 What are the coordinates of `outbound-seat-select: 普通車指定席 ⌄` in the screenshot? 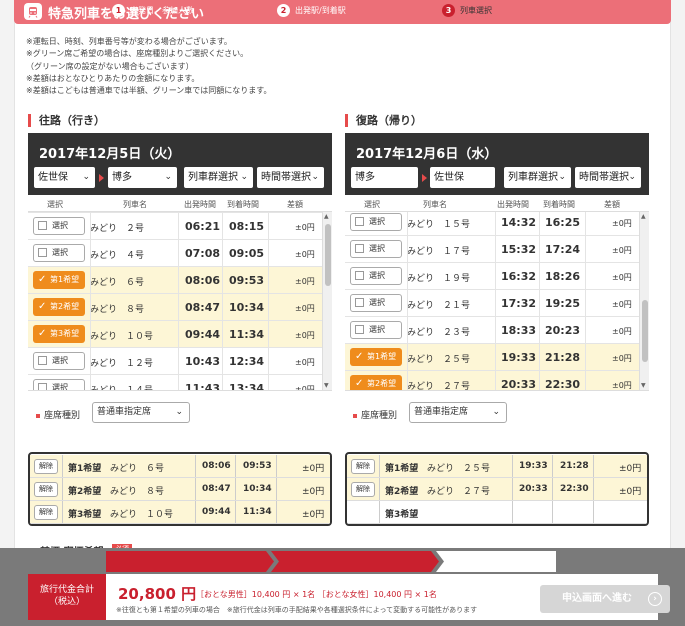 It's located at (141, 412).